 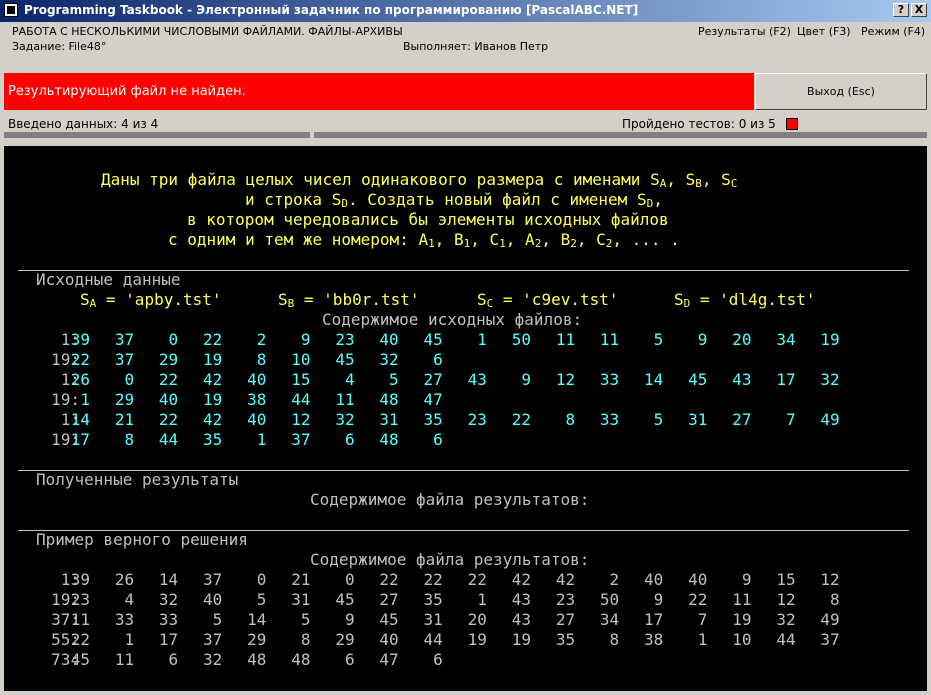 I want to click on close-button: X, so click(x=919, y=10).